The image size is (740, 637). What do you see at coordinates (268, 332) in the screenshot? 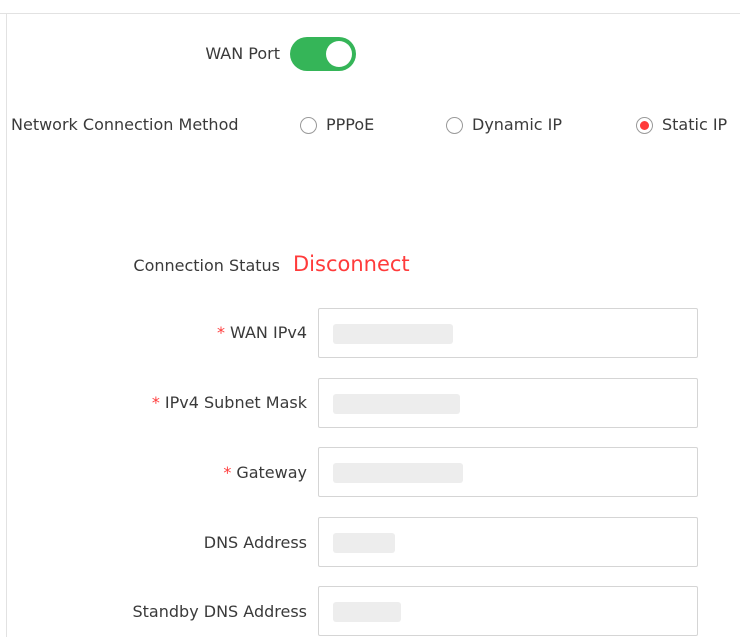
I see `wan-ipv4-label-text: WAN IPv4` at bounding box center [268, 332].